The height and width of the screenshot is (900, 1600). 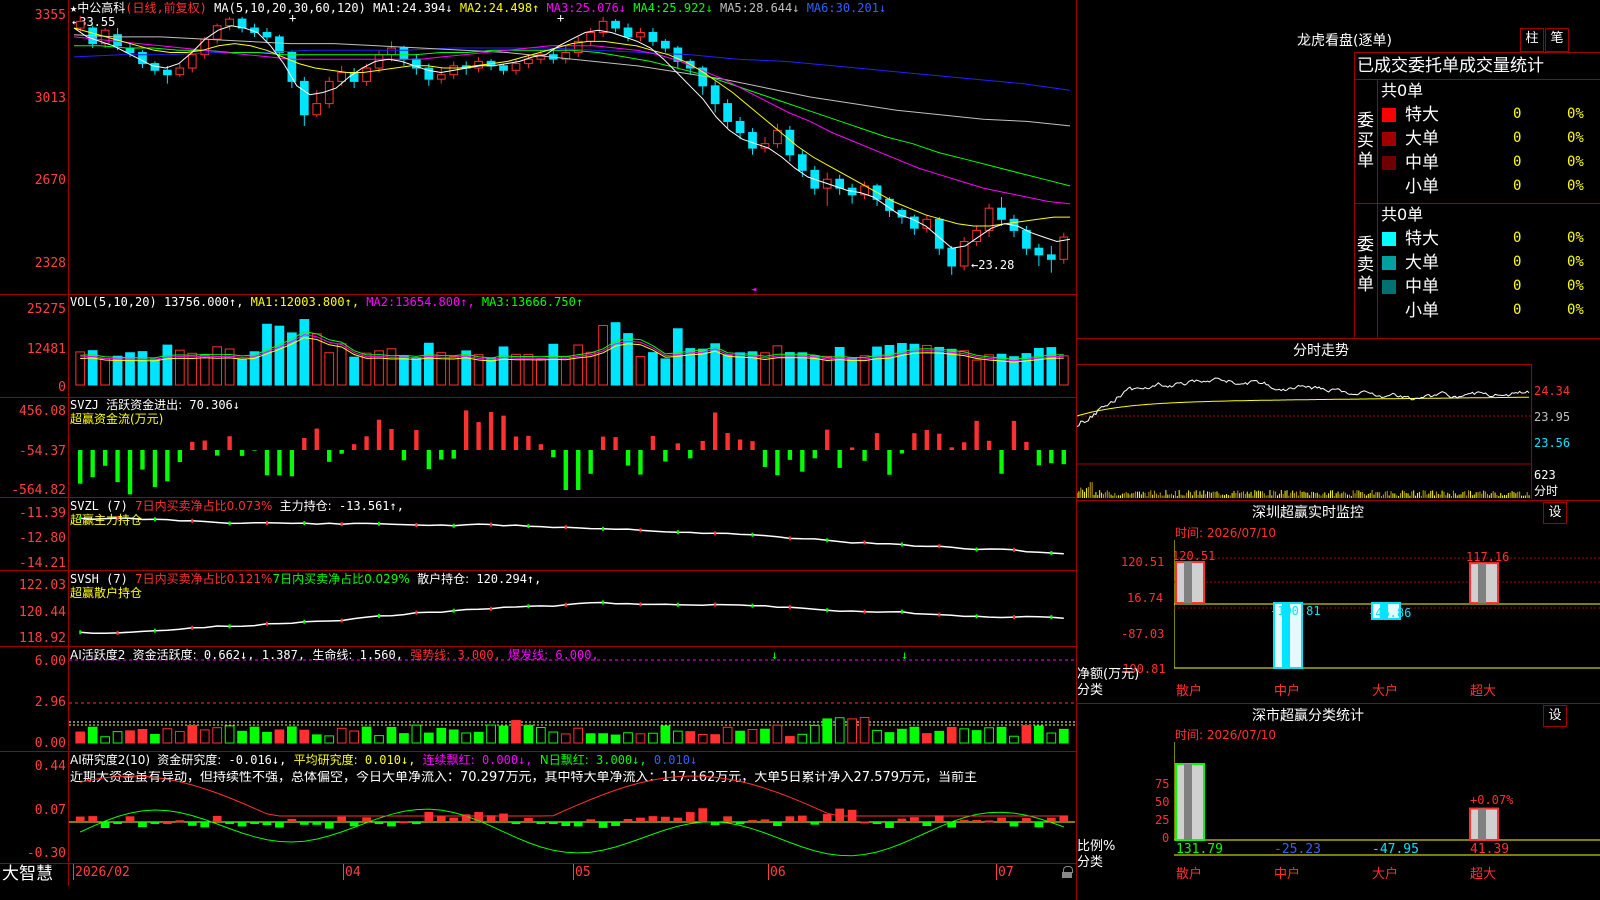 What do you see at coordinates (1304, 431) in the screenshot?
I see `intraday-chart` at bounding box center [1304, 431].